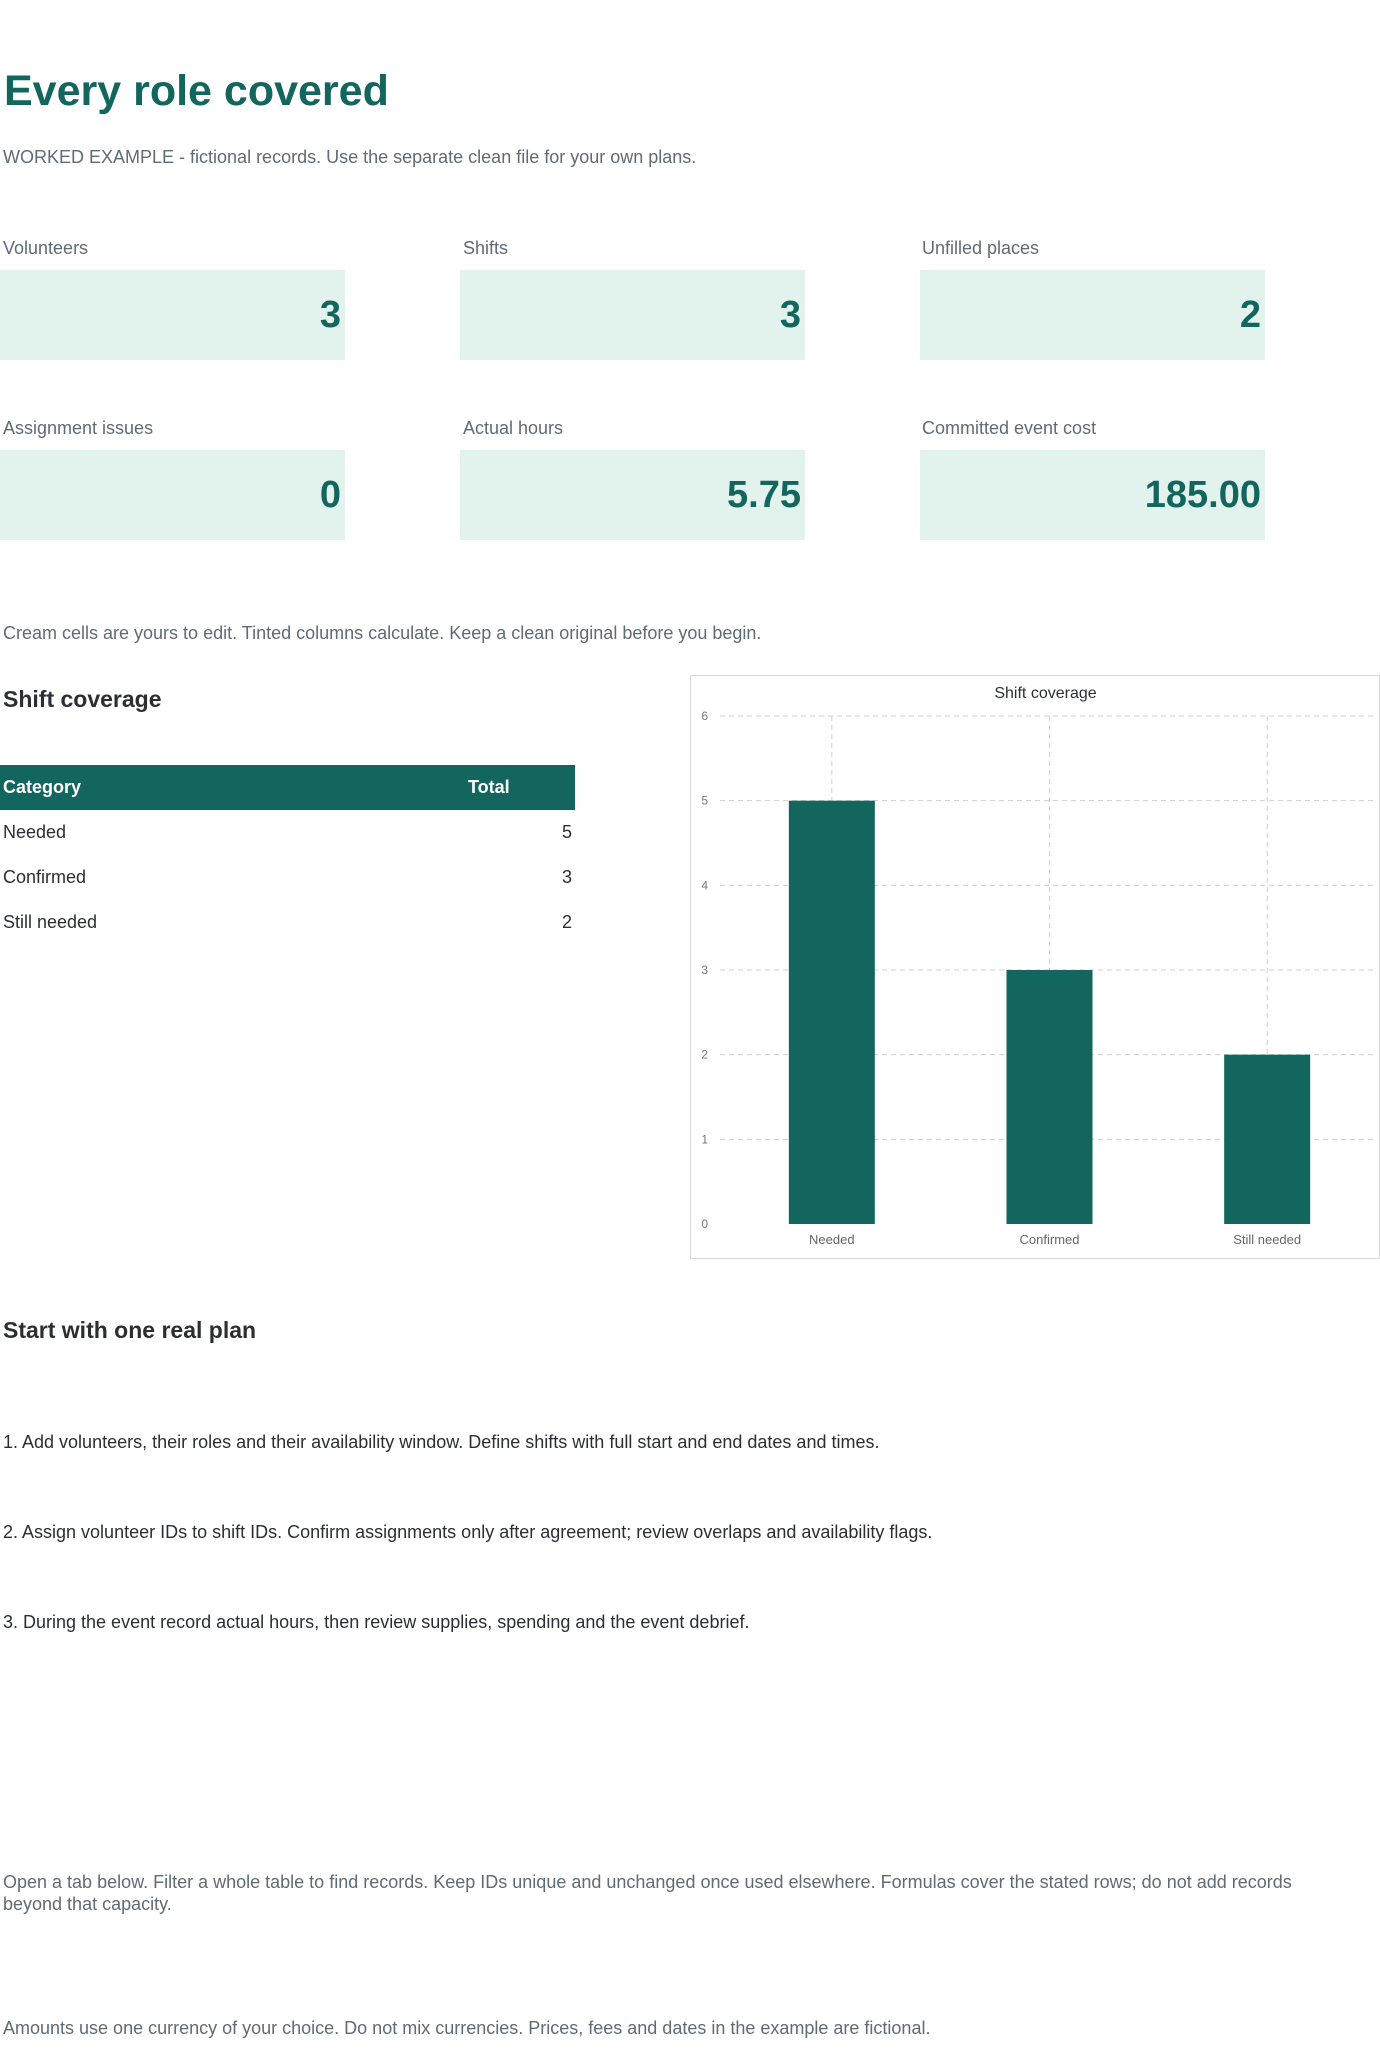  I want to click on x-tick-label: Still needed, so click(1267, 1239).